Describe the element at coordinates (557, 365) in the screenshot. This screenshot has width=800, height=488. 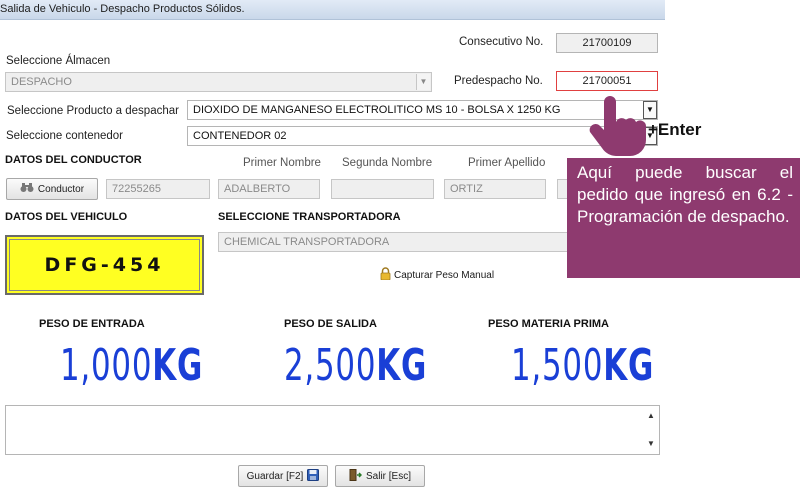
I see `peso-materia-prima-number: 1,500` at that location.